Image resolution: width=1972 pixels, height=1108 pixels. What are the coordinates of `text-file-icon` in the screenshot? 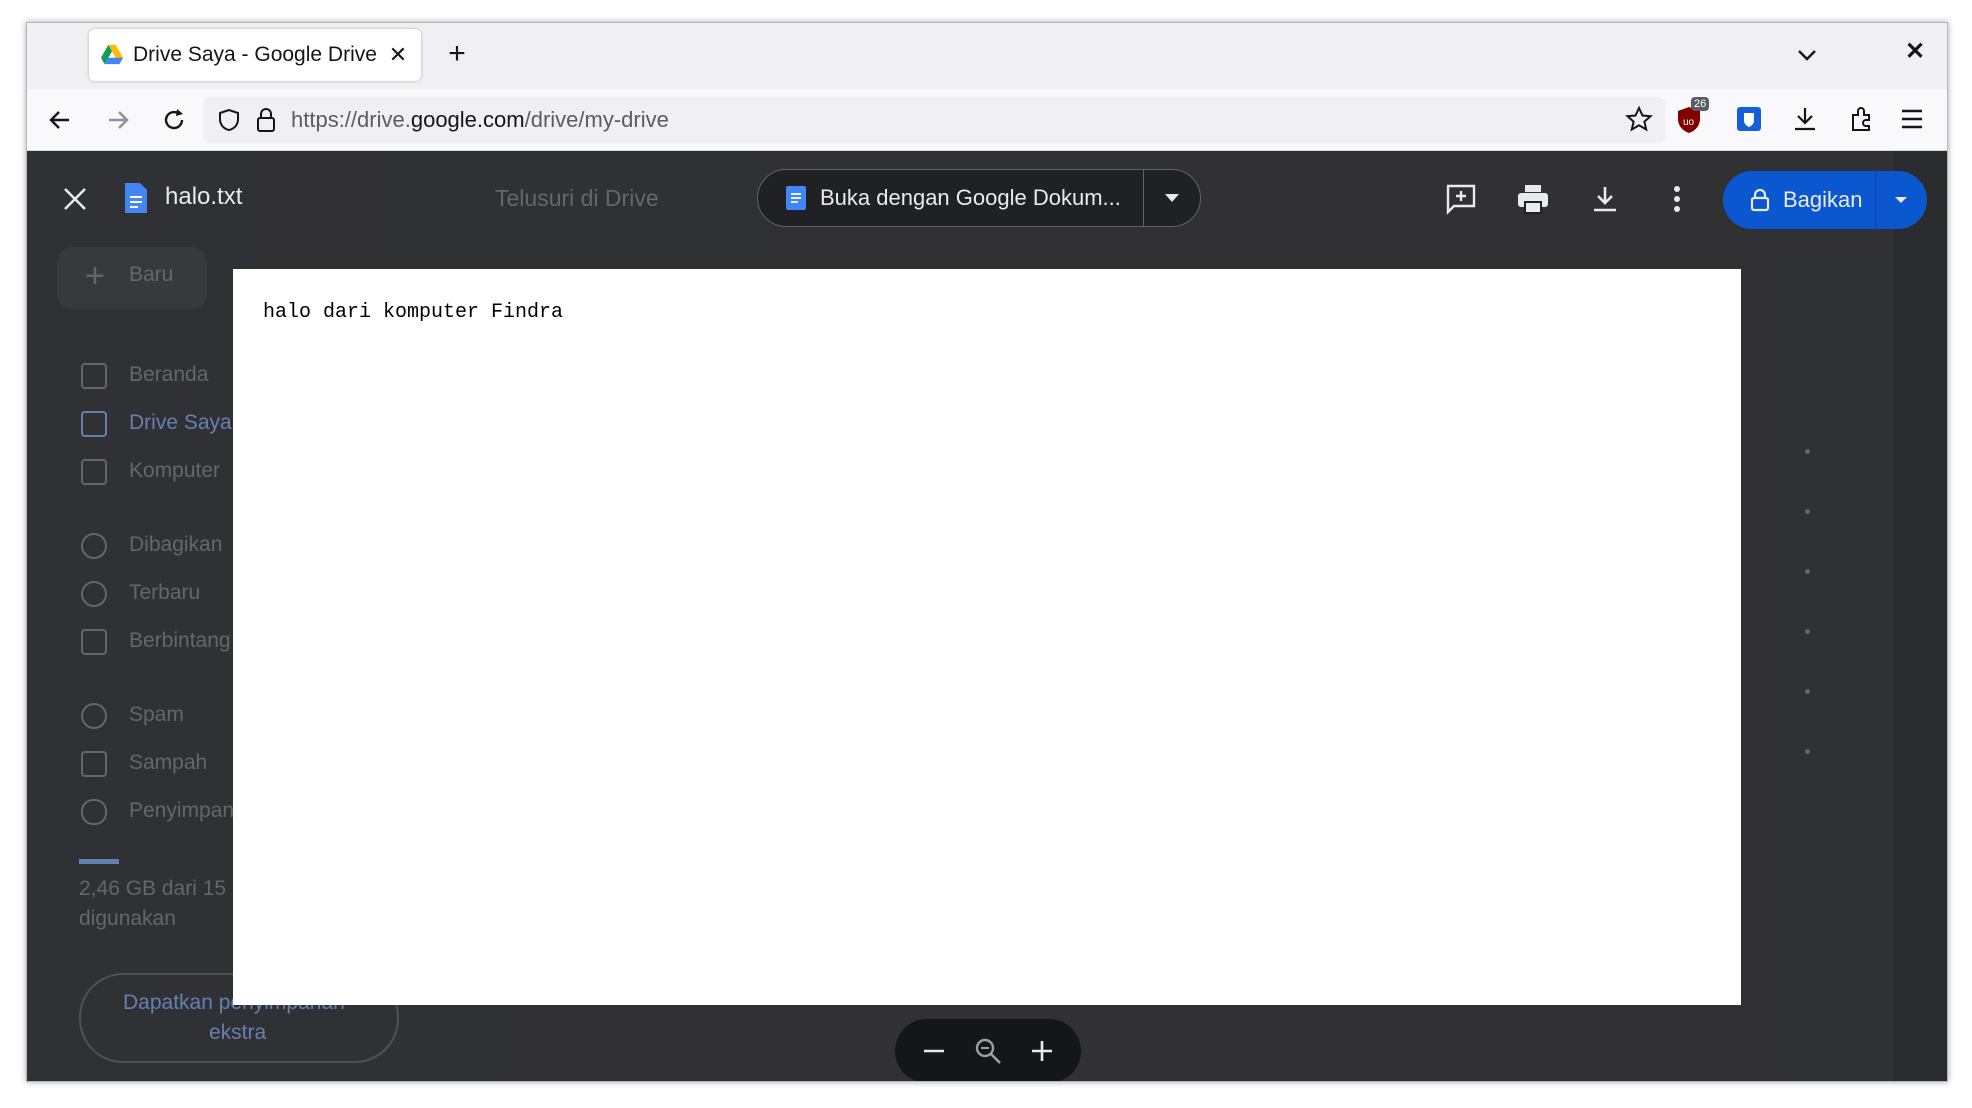 It's located at (136, 198).